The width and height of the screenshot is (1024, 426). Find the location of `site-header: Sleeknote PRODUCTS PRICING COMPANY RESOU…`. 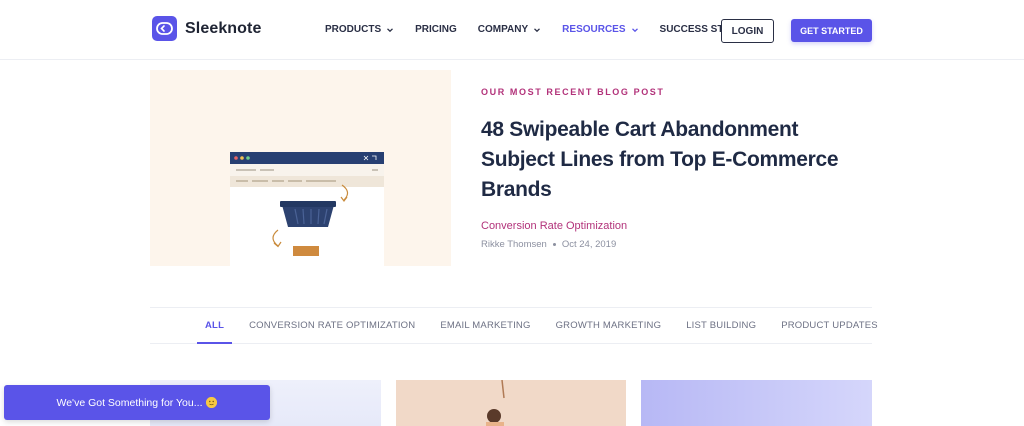

site-header: Sleeknote PRODUCTS PRICING COMPANY RESOU… is located at coordinates (512, 30).